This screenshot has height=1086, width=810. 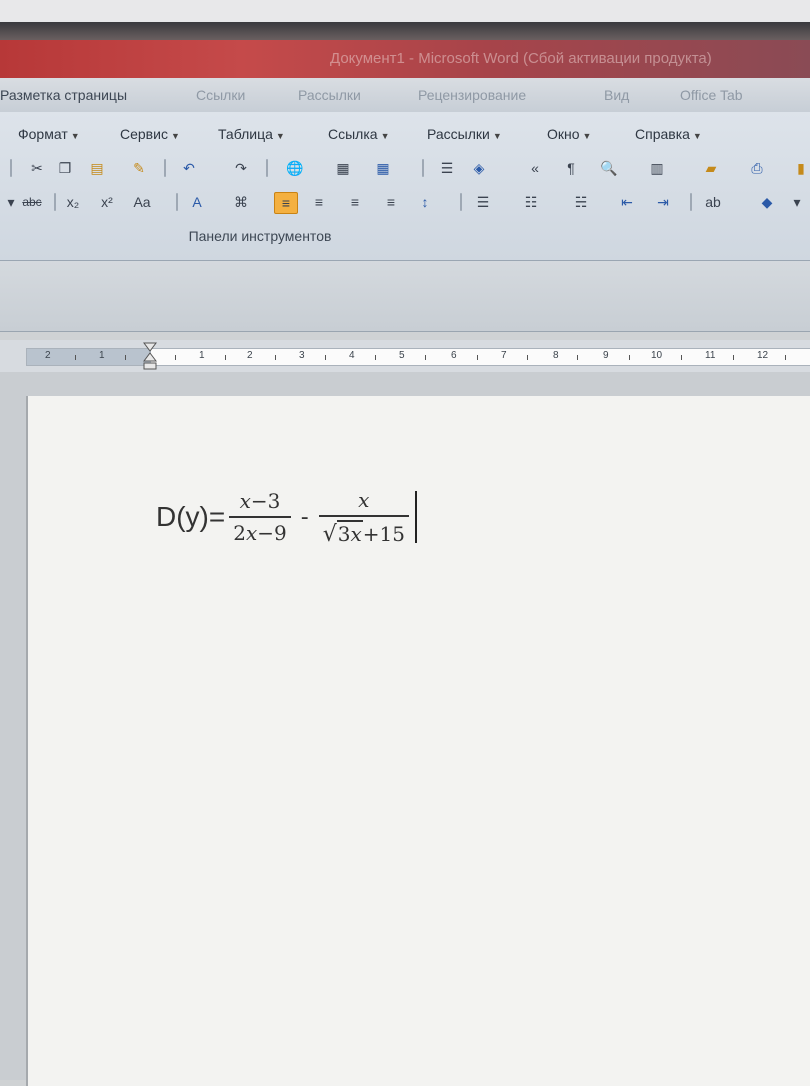 What do you see at coordinates (189, 168) in the screenshot?
I see `undo-icon: ↶` at bounding box center [189, 168].